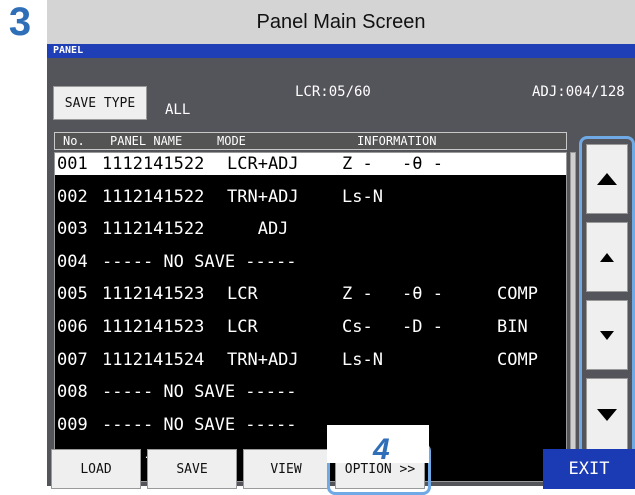 This screenshot has width=635, height=495. Describe the element at coordinates (178, 110) in the screenshot. I see `save-type-value: ALL` at that location.